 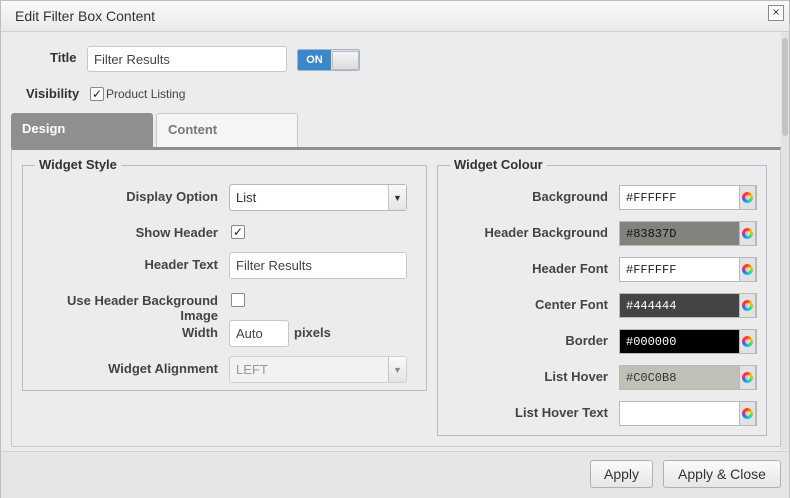 I want to click on show-header-label: Show Header, so click(x=176, y=232).